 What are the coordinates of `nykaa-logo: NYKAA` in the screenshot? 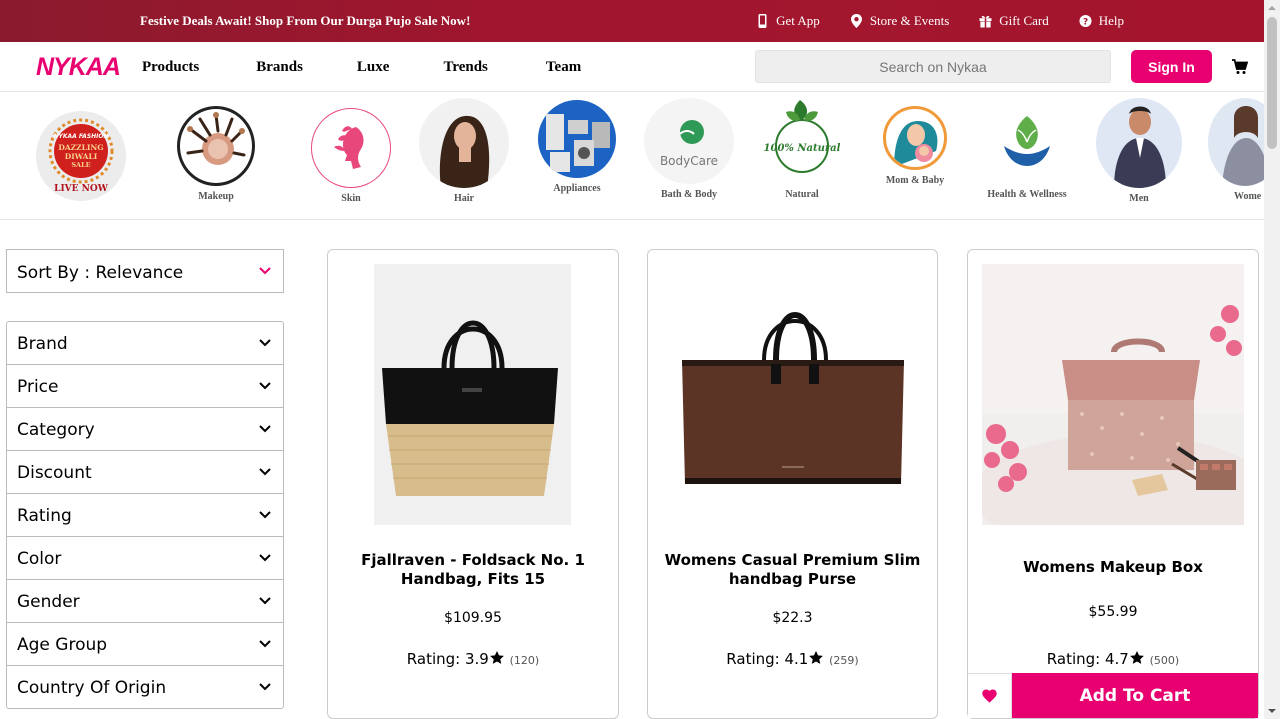 It's located at (78, 67).